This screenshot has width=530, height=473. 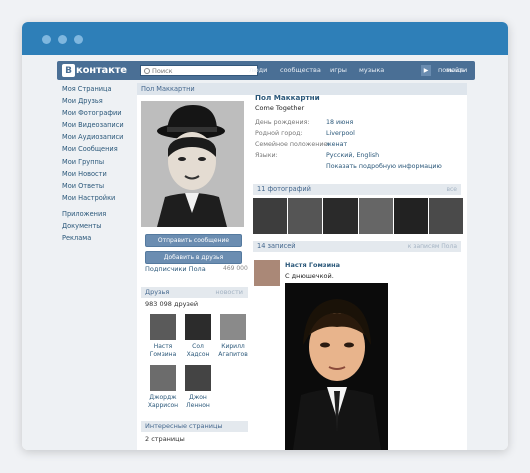 I want to click on photos-section-header: 11 фотографий все, so click(x=357, y=189).